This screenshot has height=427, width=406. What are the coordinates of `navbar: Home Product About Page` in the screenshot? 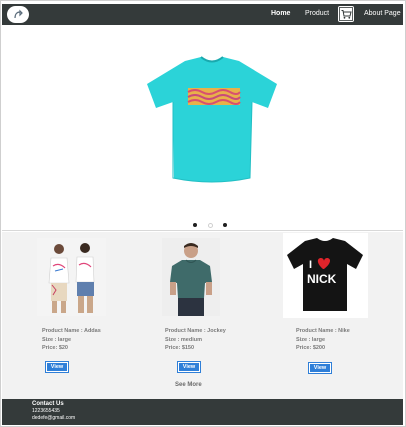 It's located at (202, 14).